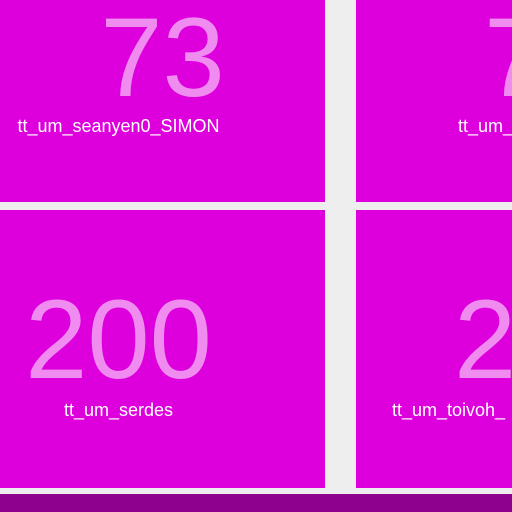 The image size is (512, 512). What do you see at coordinates (118, 410) in the screenshot?
I see `tile-label: tt_um_serdes` at bounding box center [118, 410].